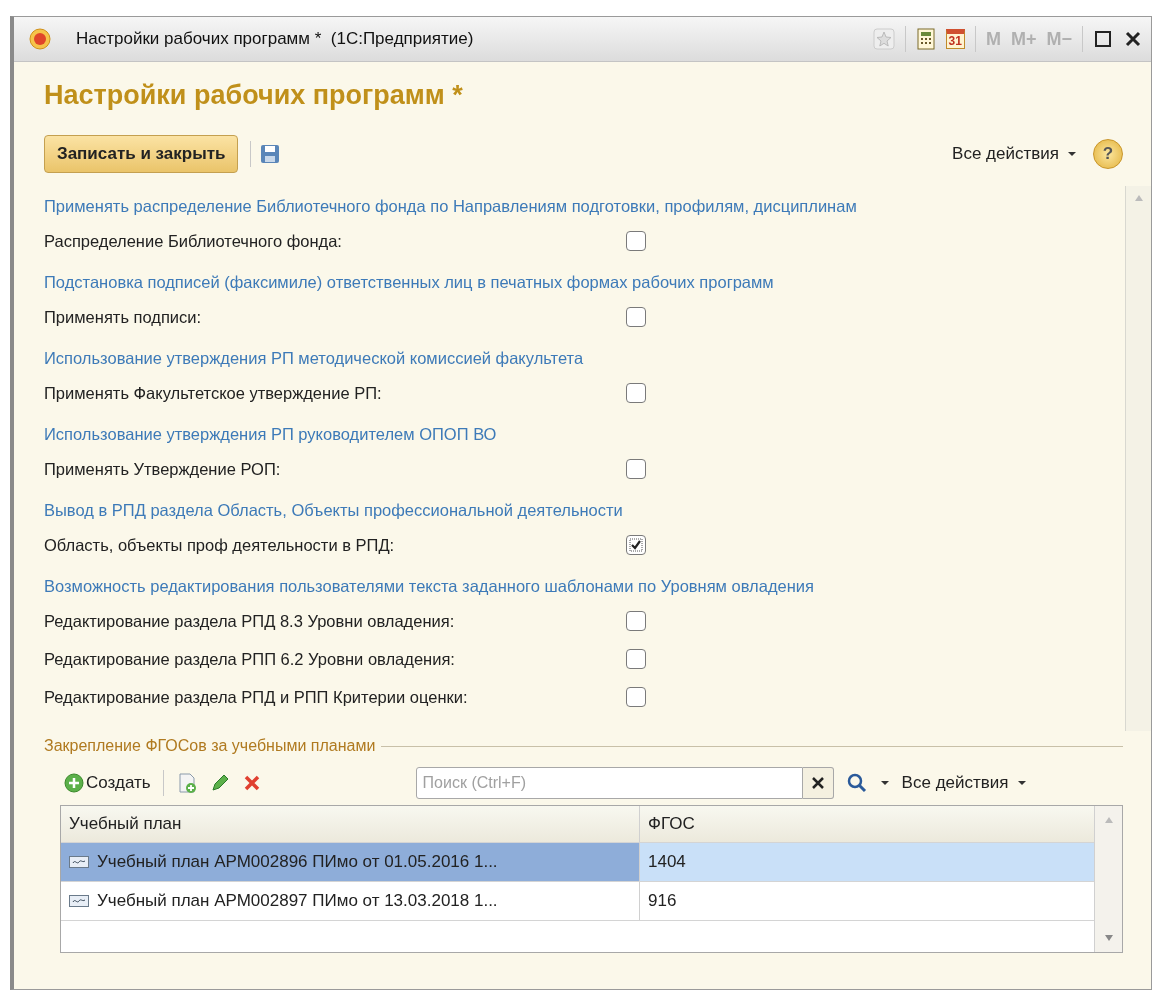 This screenshot has width=1154, height=997. I want to click on table-cell: 1404, so click(667, 862).